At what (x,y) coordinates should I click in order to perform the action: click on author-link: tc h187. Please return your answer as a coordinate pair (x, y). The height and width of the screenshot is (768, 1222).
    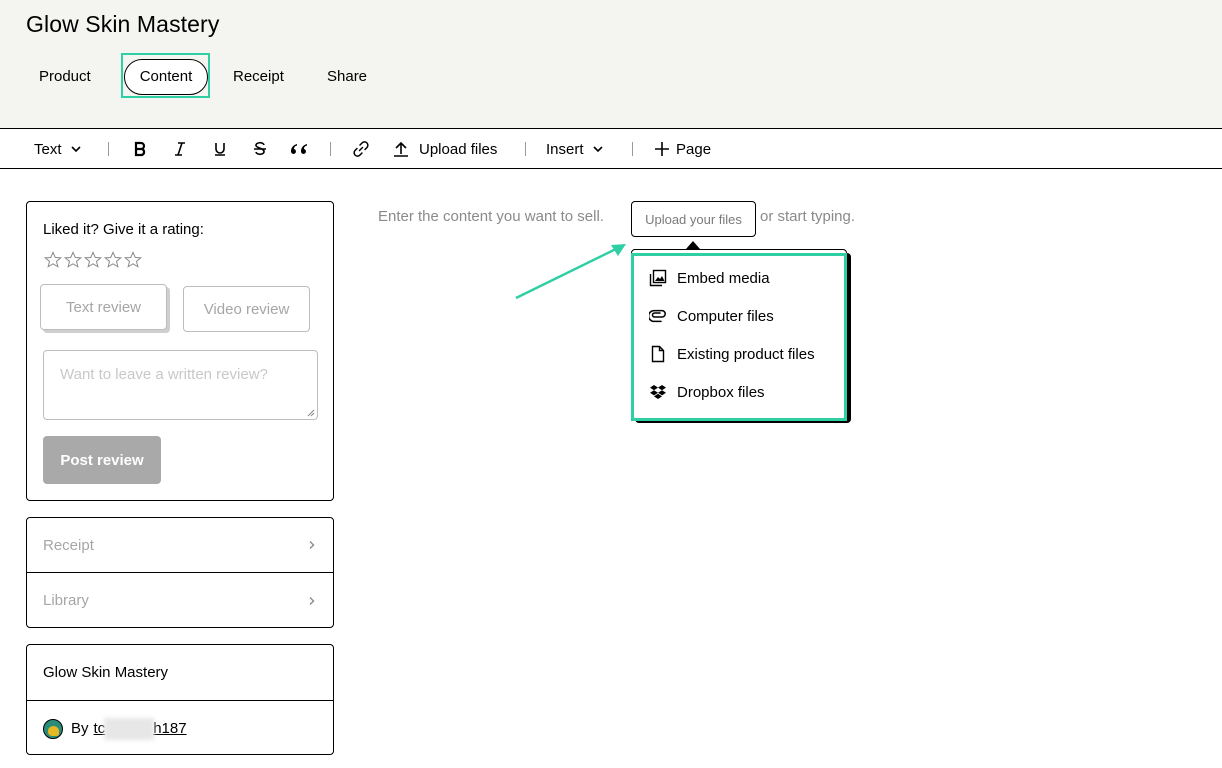
    Looking at the image, I should click on (140, 729).